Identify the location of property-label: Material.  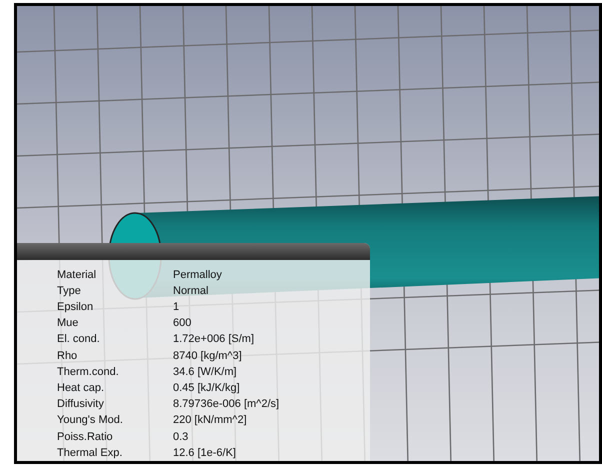
(77, 275).